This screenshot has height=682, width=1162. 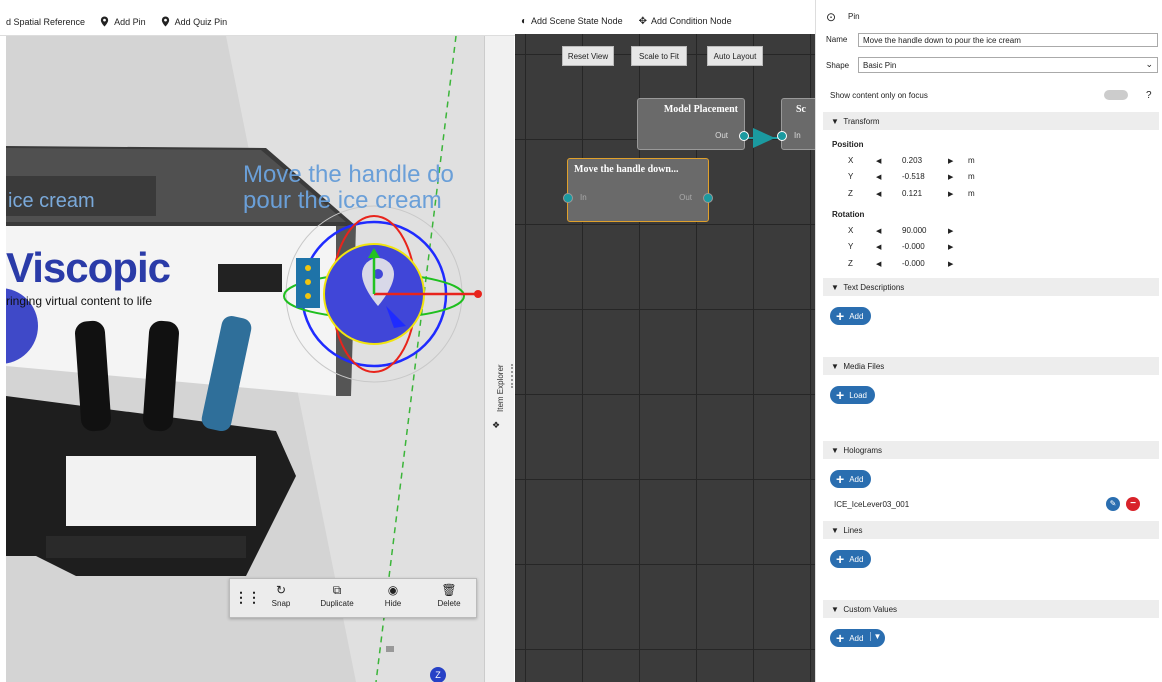 I want to click on holograms-title: Holograms, so click(x=863, y=450).